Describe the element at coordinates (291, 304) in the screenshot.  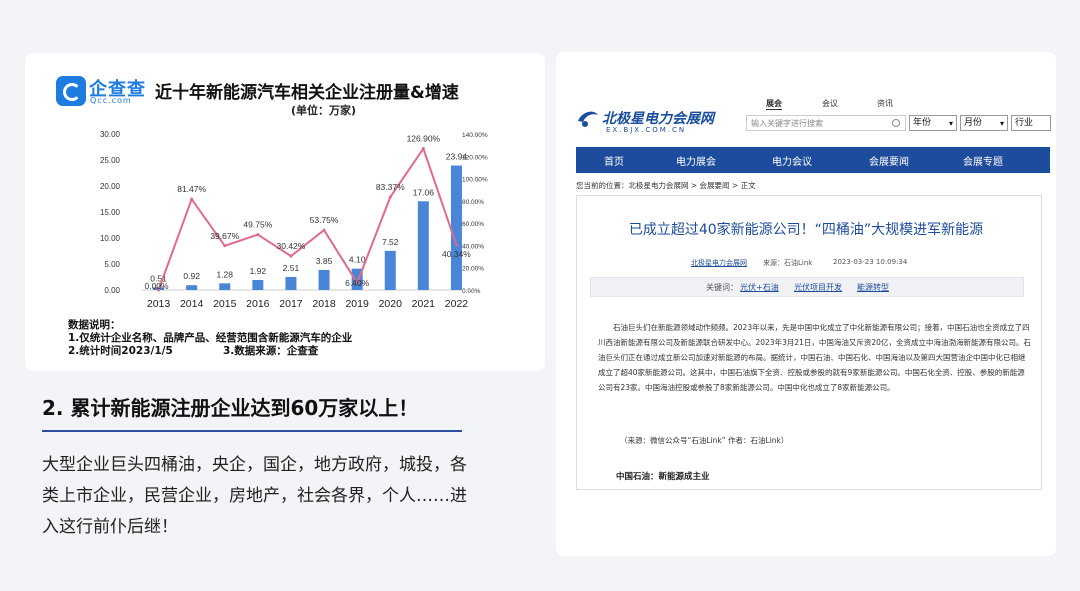
I see `x-tick-label: 2017` at that location.